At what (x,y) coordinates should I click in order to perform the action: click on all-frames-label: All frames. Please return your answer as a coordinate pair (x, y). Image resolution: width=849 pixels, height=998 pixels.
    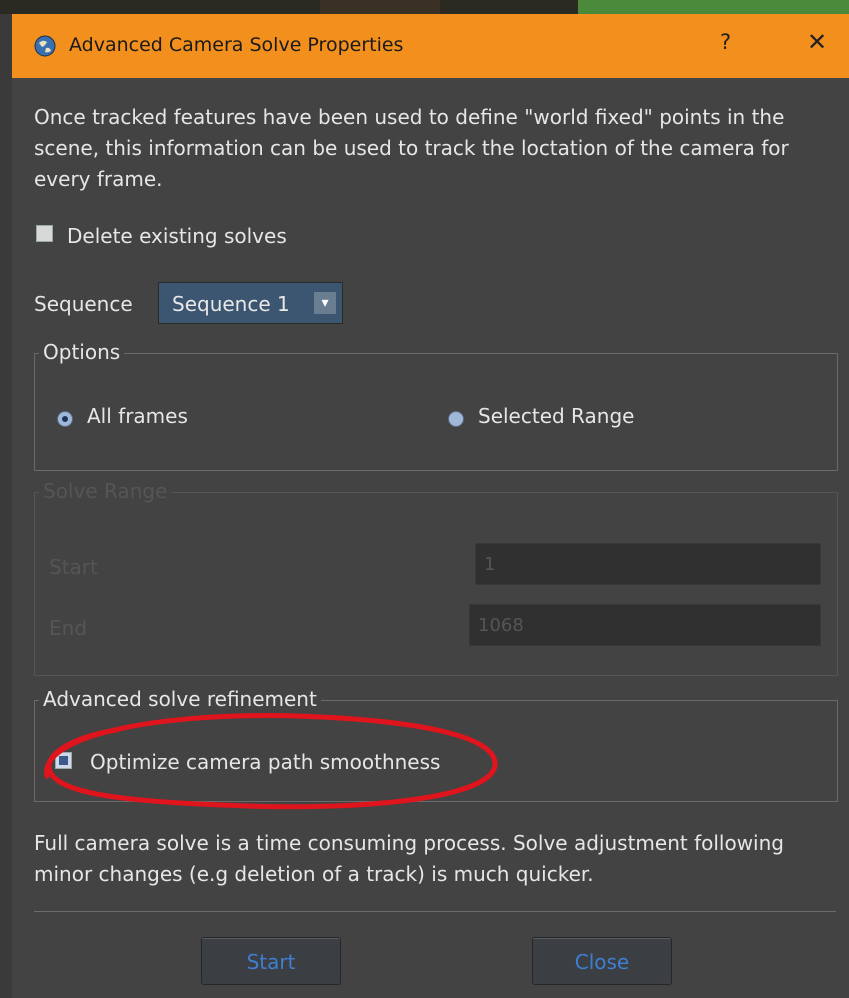
    Looking at the image, I should click on (137, 416).